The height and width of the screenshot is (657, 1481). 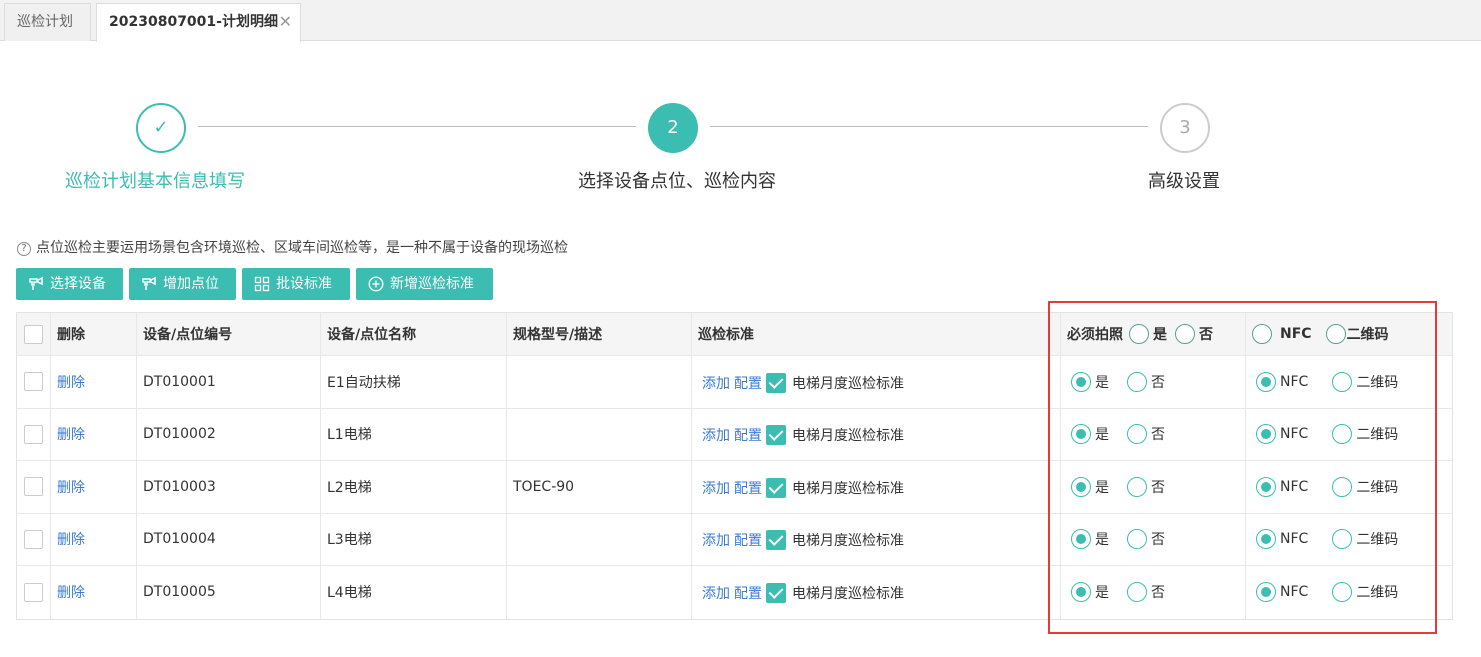 I want to click on device-code: DT010005, so click(x=229, y=592).